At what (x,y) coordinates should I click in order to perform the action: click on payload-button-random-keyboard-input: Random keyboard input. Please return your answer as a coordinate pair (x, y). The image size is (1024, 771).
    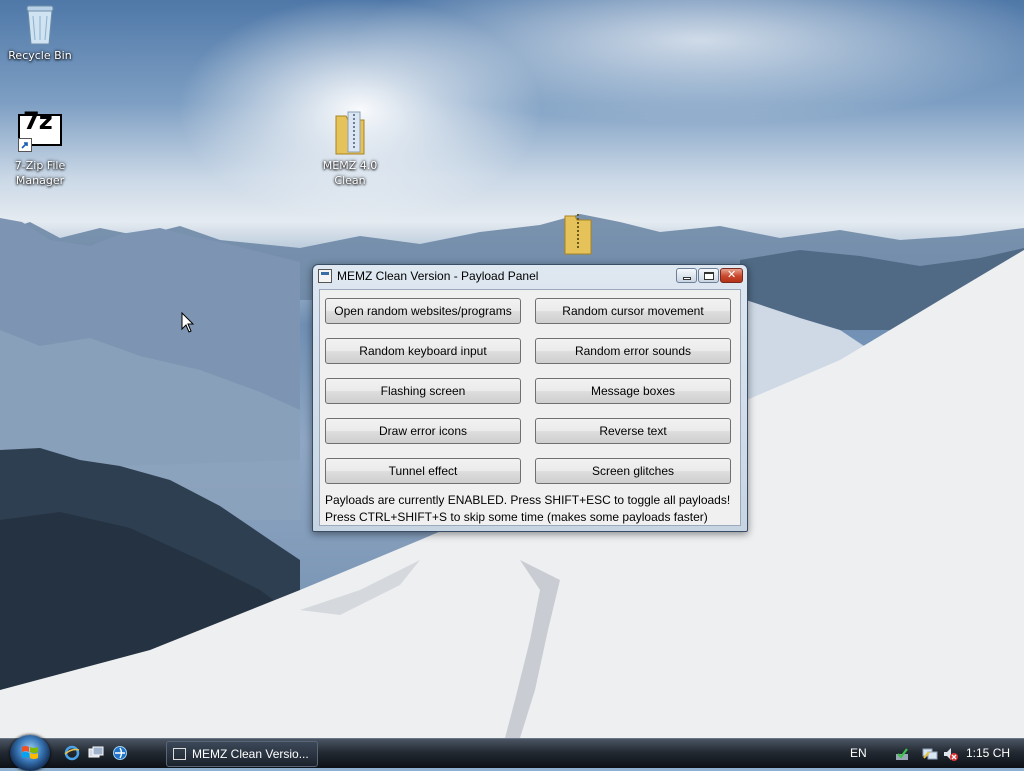
    Looking at the image, I should click on (423, 351).